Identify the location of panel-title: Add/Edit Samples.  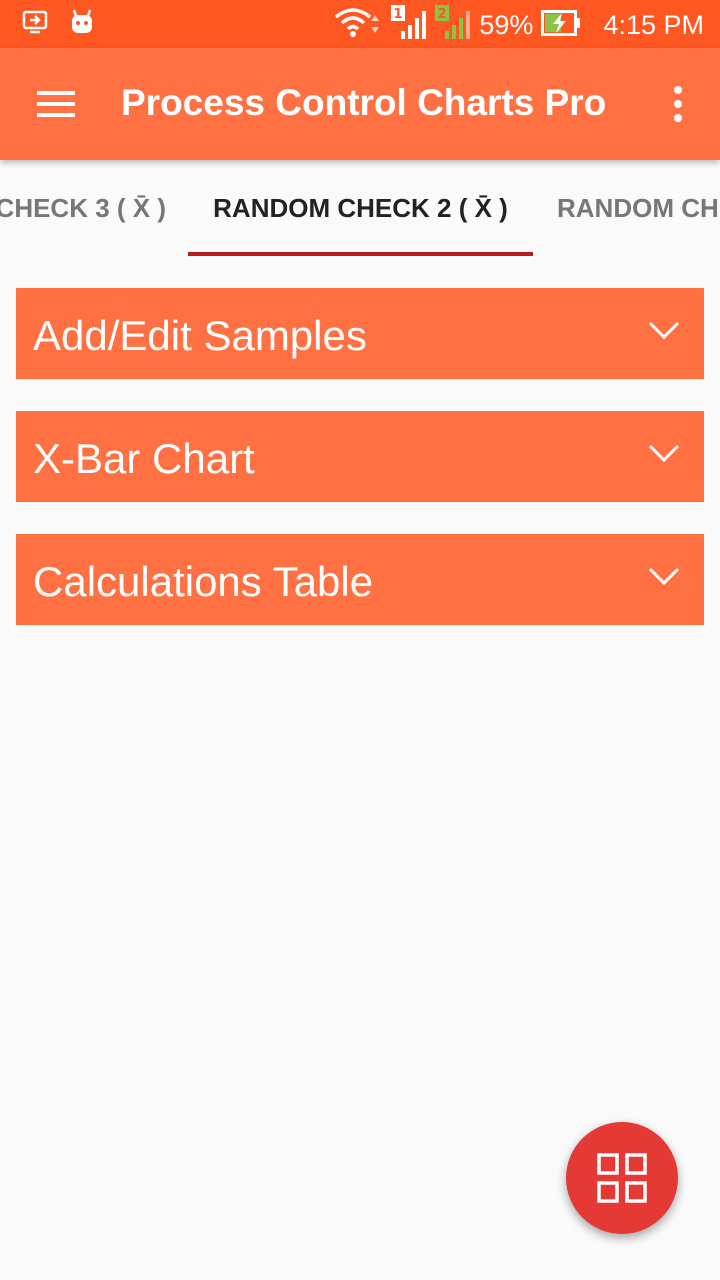
(200, 335).